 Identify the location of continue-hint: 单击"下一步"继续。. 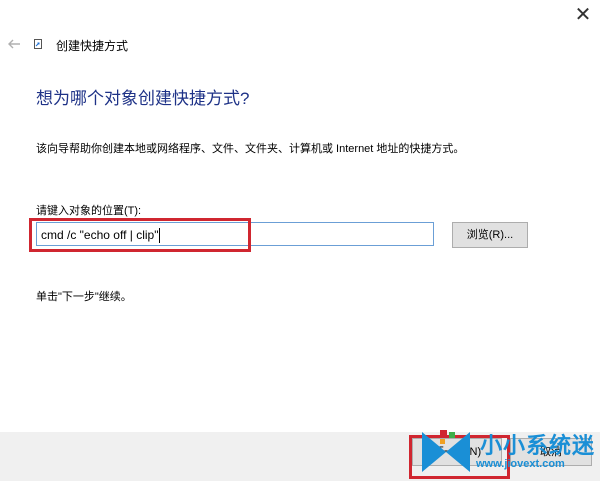
(84, 297).